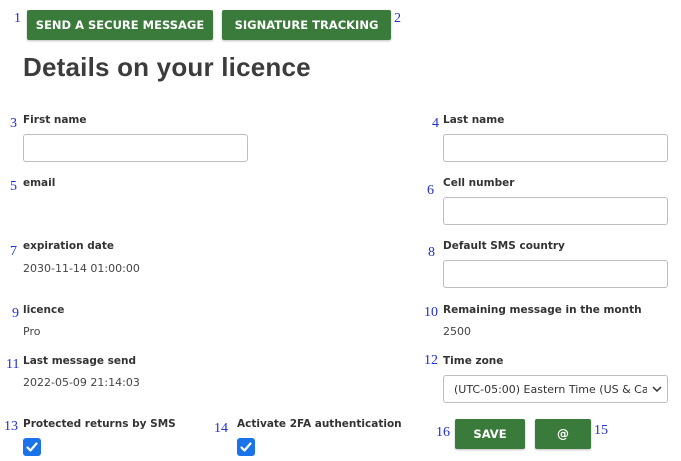 The height and width of the screenshot is (461, 681). What do you see at coordinates (221, 428) in the screenshot?
I see `marker-14: 14` at bounding box center [221, 428].